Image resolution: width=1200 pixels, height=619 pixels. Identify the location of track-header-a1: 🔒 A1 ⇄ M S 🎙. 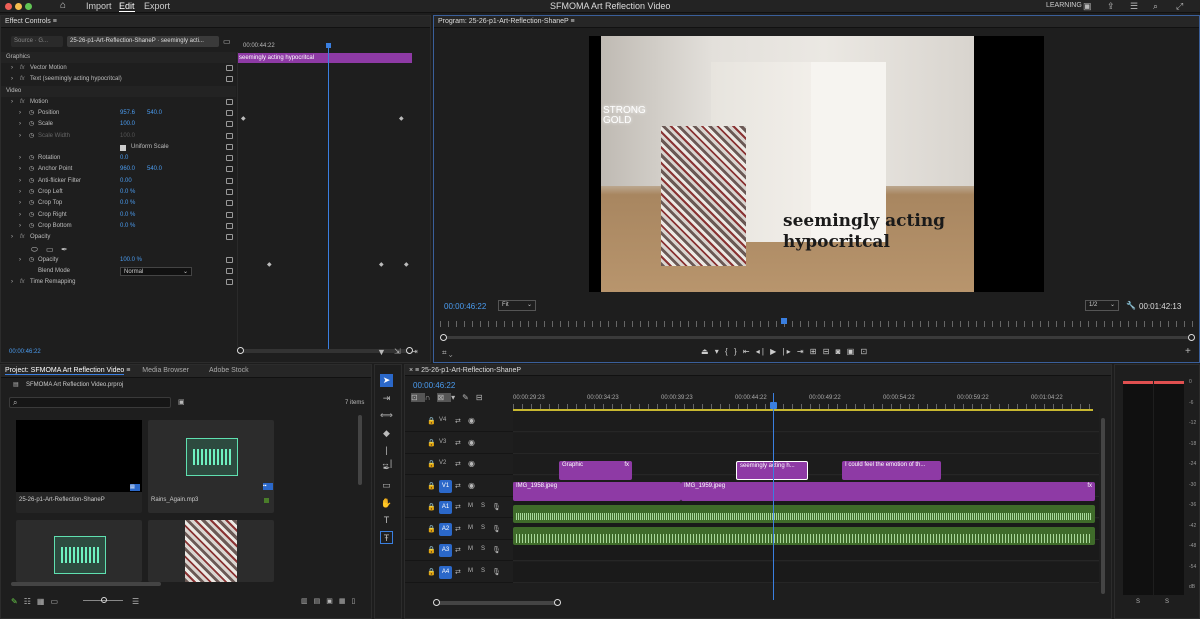
(459, 507).